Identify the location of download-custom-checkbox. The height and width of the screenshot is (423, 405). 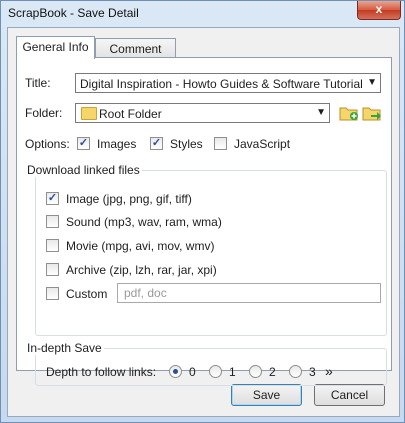
(52, 293).